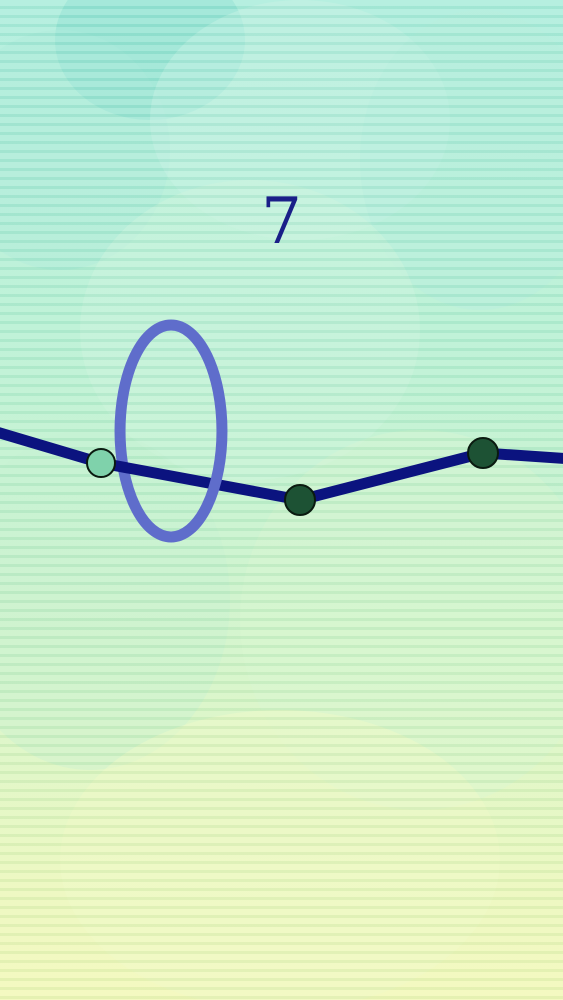 The image size is (563, 1000). Describe the element at coordinates (101, 463) in the screenshot. I see `track-node-passed` at that location.